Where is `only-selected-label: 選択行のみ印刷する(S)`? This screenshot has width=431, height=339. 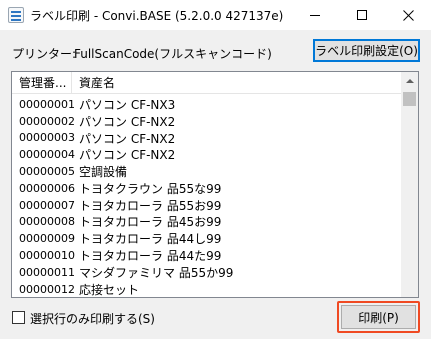 only-selected-label: 選択行のみ印刷する(S) is located at coordinates (92, 318).